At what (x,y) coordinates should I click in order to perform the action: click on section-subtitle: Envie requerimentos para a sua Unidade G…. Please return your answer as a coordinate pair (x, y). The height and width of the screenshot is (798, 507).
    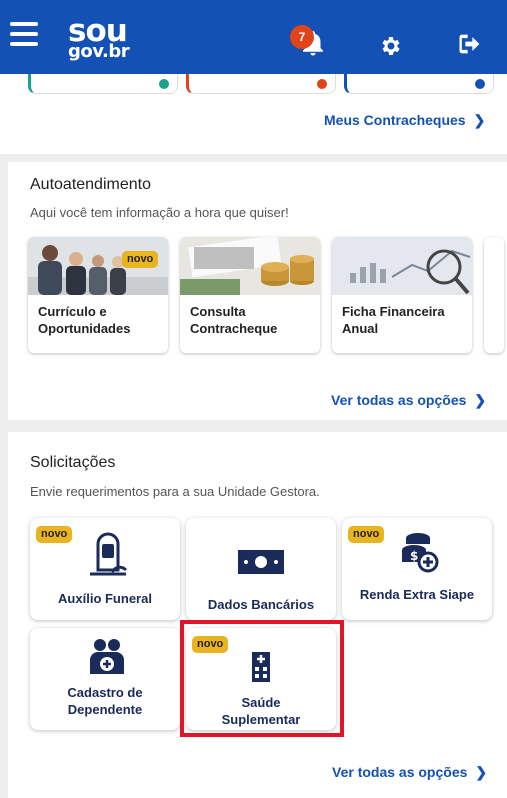
    Looking at the image, I should click on (175, 491).